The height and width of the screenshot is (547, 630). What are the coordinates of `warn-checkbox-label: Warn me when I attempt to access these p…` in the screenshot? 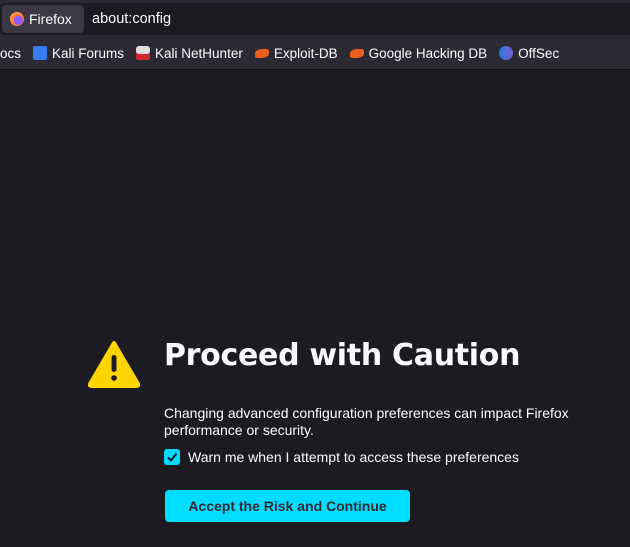 It's located at (353, 457).